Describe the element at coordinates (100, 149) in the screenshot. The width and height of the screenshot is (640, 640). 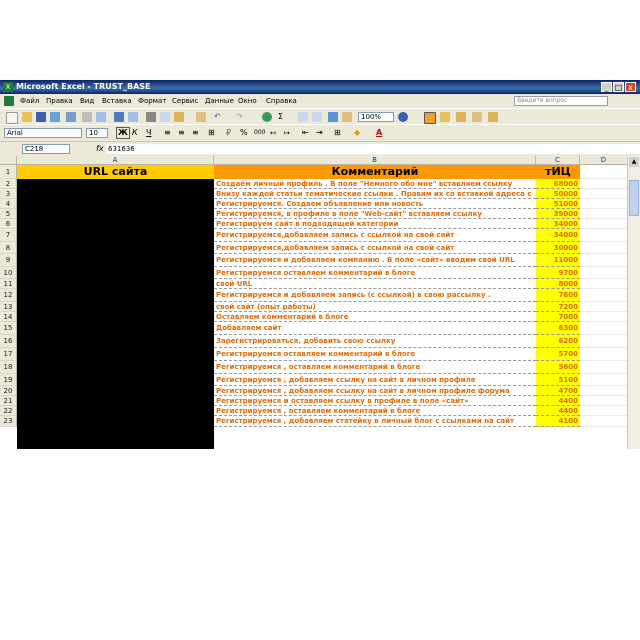
I see `fx-icon: fx` at that location.